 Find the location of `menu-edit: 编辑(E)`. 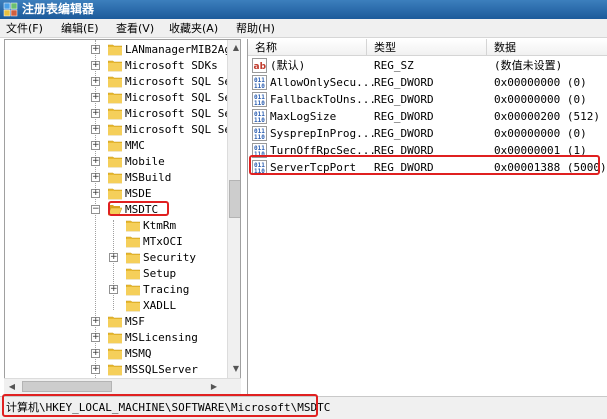

menu-edit: 编辑(E) is located at coordinates (80, 28).